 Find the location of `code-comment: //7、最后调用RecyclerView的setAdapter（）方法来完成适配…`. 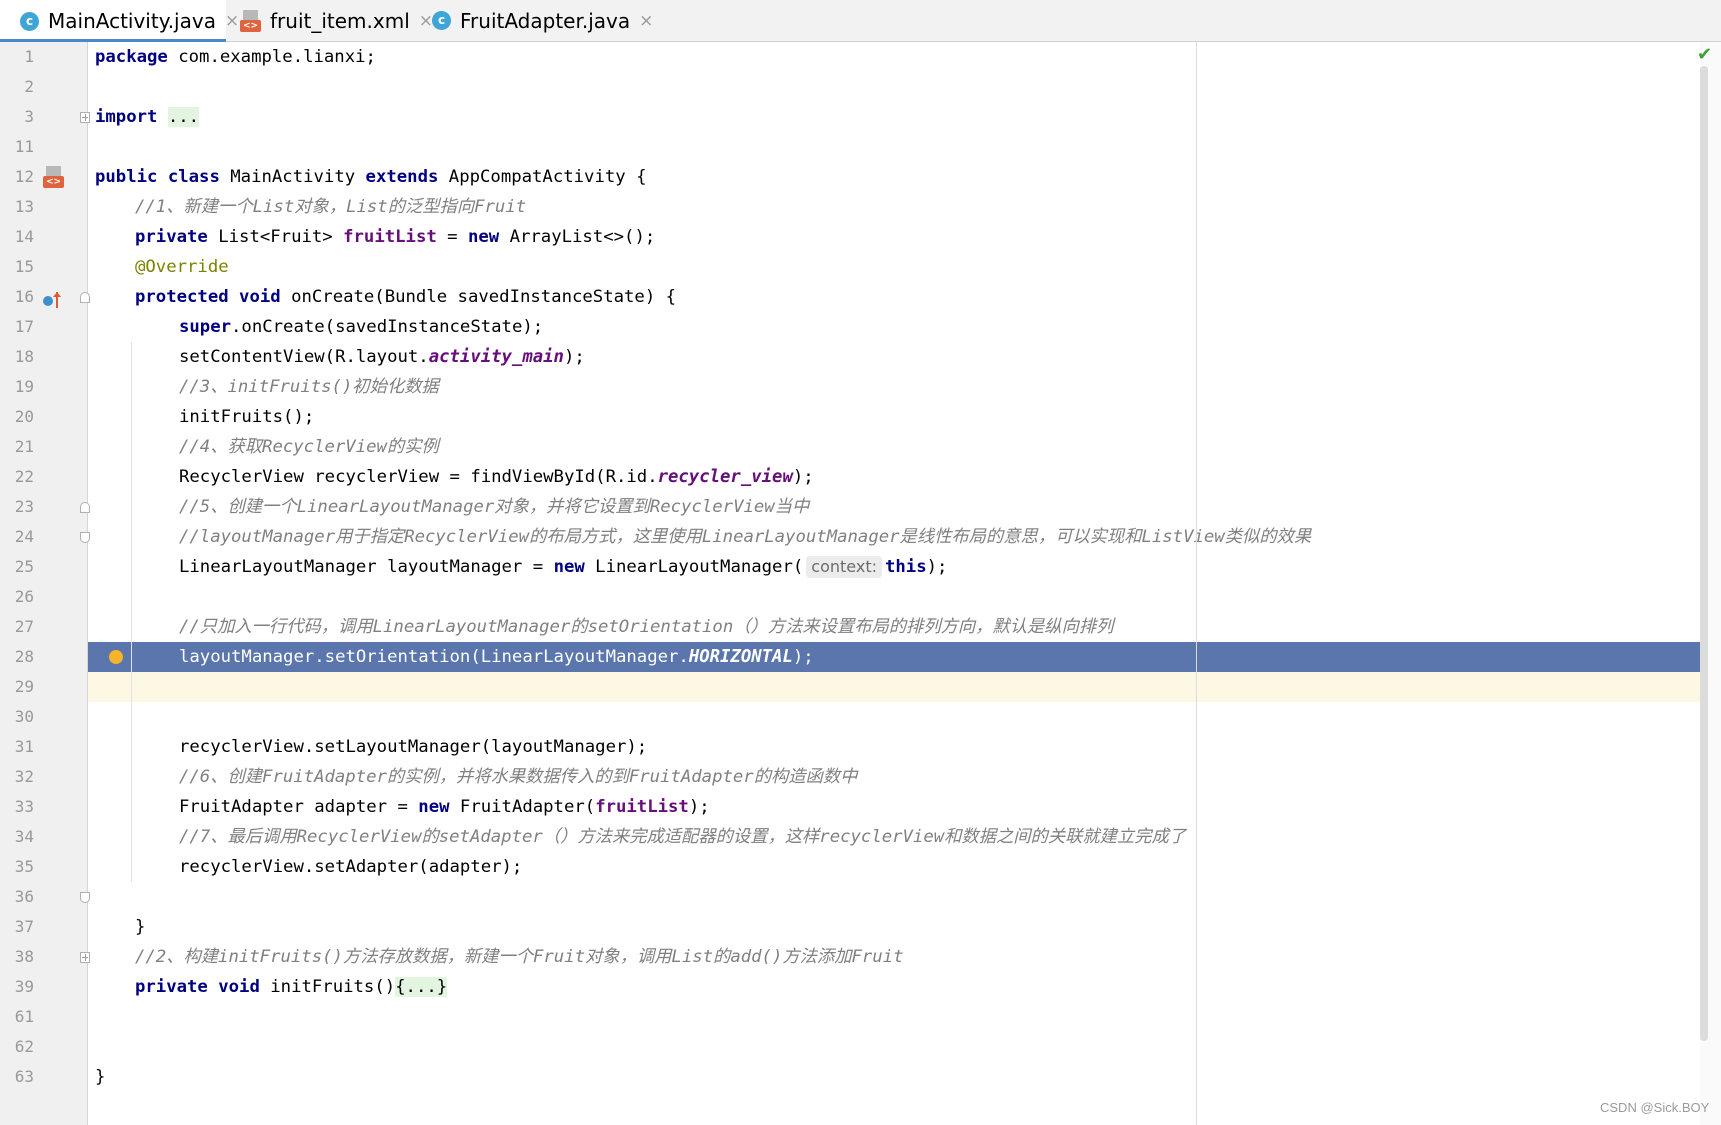

code-comment: //7、最后调用RecyclerView的setAdapter（）方法来完成适配… is located at coordinates (683, 837).